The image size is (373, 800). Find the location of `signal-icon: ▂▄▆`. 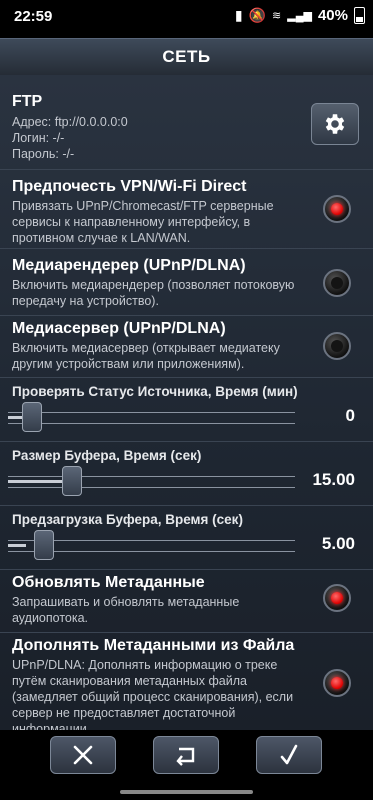

signal-icon: ▂▄▆ is located at coordinates (299, 16).